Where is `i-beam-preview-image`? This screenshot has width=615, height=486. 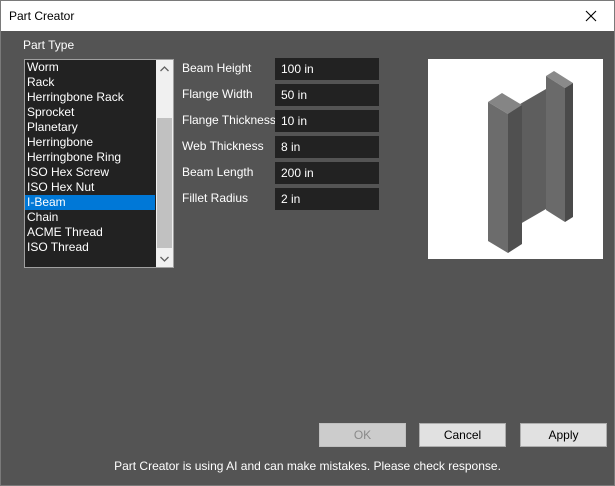
i-beam-preview-image is located at coordinates (530, 162).